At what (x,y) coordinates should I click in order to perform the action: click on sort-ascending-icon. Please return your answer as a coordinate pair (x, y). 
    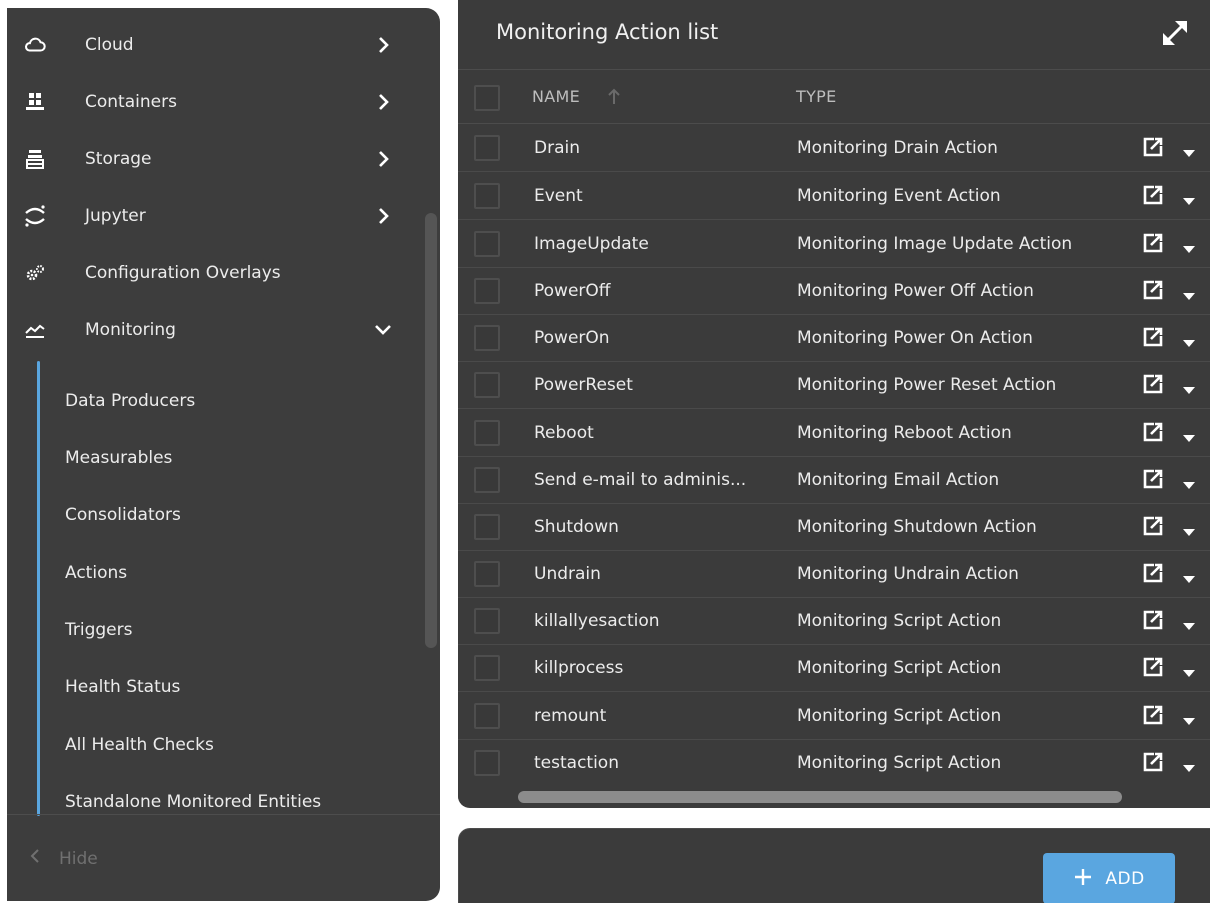
    Looking at the image, I should click on (614, 97).